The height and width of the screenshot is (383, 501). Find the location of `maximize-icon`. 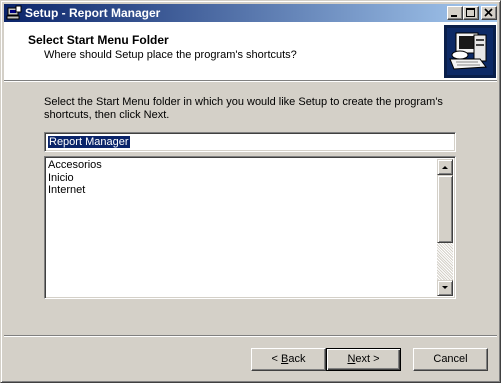

maximize-icon is located at coordinates (470, 12).